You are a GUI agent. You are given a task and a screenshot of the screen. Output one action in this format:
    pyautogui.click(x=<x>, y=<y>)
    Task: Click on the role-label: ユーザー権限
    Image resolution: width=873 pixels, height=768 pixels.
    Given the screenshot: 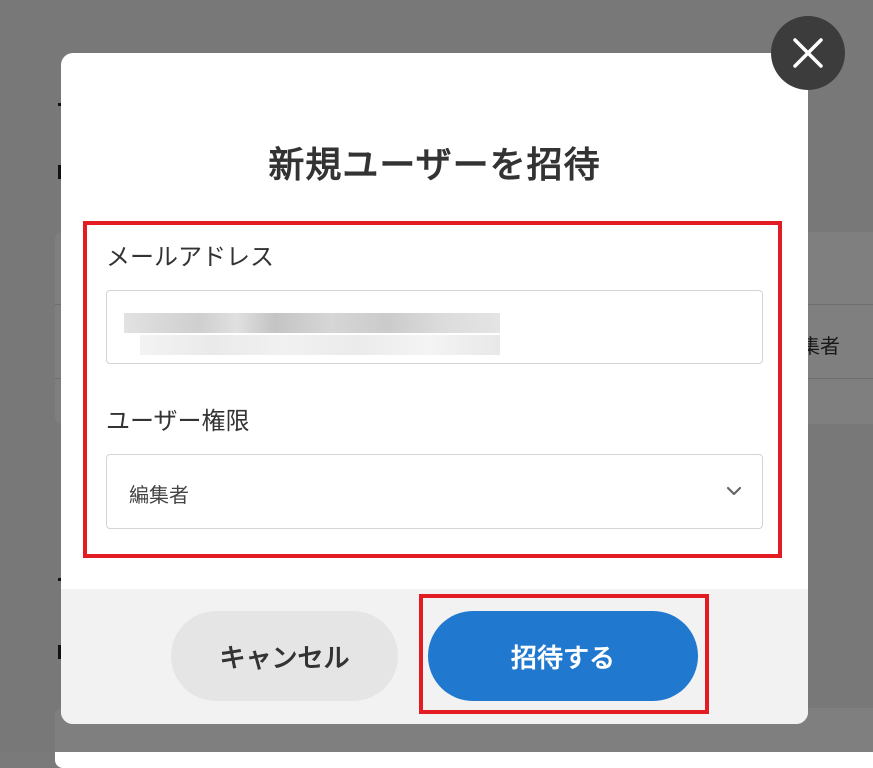 What is the action you would take?
    pyautogui.click(x=178, y=421)
    